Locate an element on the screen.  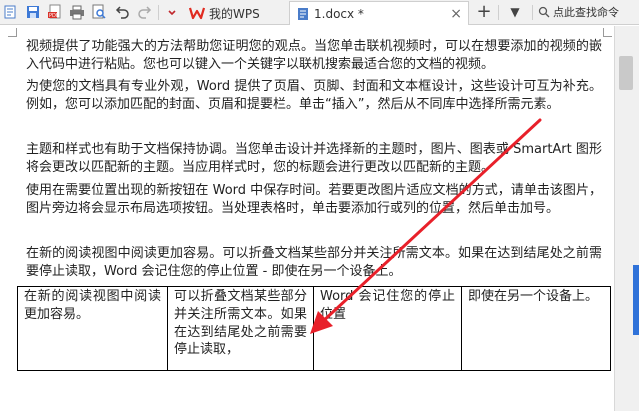
title-bar: PDF 我的WPS 1.docx * × + ▼ 点此查找命令 is located at coordinates (319, 12).